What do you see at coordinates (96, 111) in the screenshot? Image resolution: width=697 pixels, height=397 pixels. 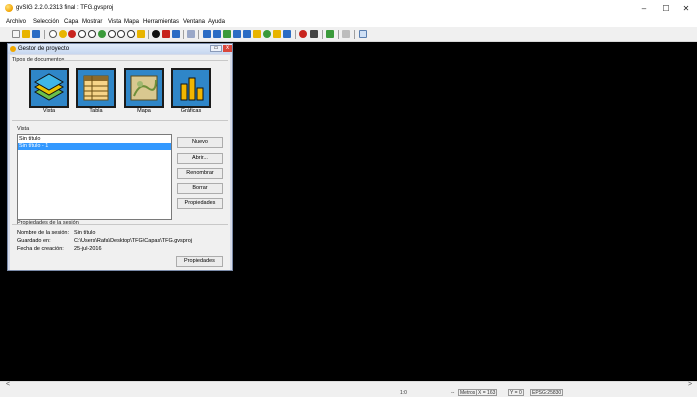 I see `doc-type-label-tabla: Tabla` at bounding box center [96, 111].